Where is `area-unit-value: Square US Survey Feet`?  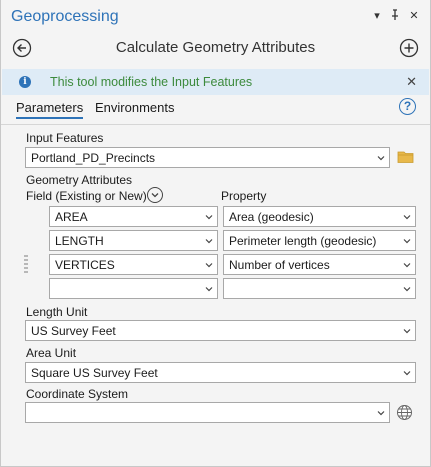 area-unit-value: Square US Survey Feet is located at coordinates (94, 373).